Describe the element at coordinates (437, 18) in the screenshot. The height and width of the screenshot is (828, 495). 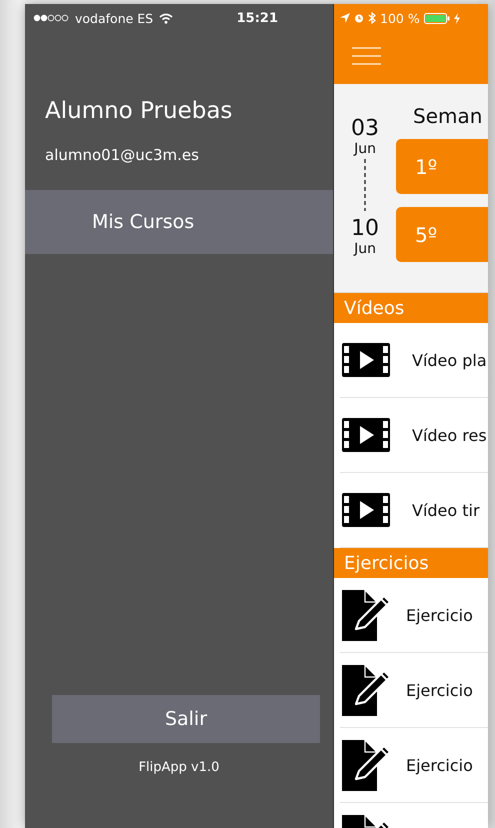
I see `battery-icon` at that location.